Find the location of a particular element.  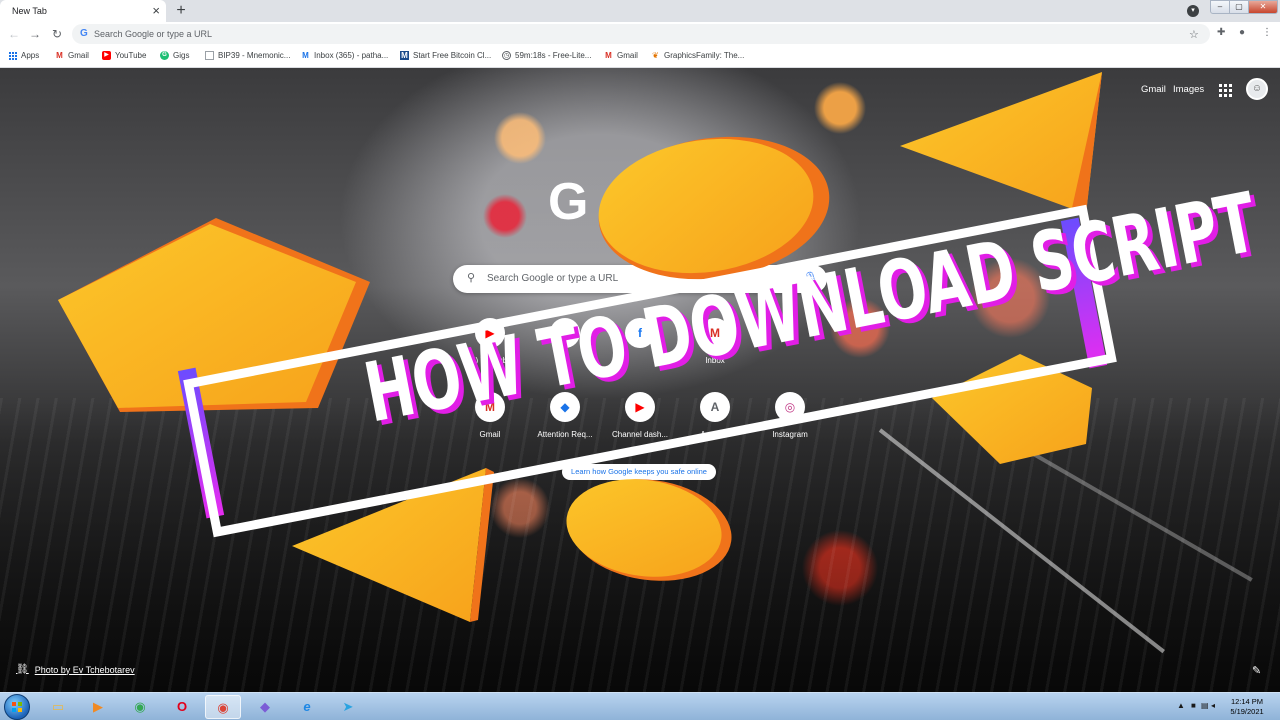

maximize-button: ▢ is located at coordinates (1239, 7).